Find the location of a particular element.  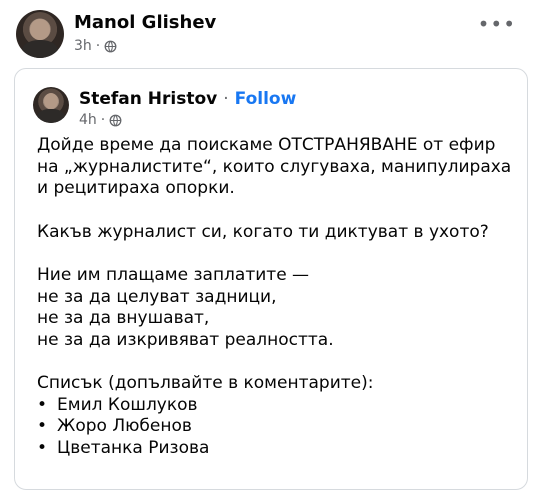

shared-author-avatar is located at coordinates (51, 105).